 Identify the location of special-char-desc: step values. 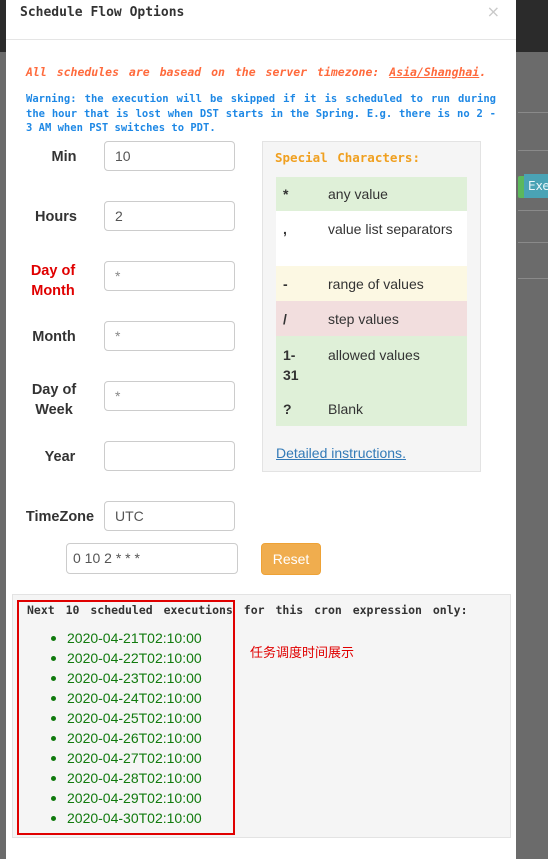
(363, 319).